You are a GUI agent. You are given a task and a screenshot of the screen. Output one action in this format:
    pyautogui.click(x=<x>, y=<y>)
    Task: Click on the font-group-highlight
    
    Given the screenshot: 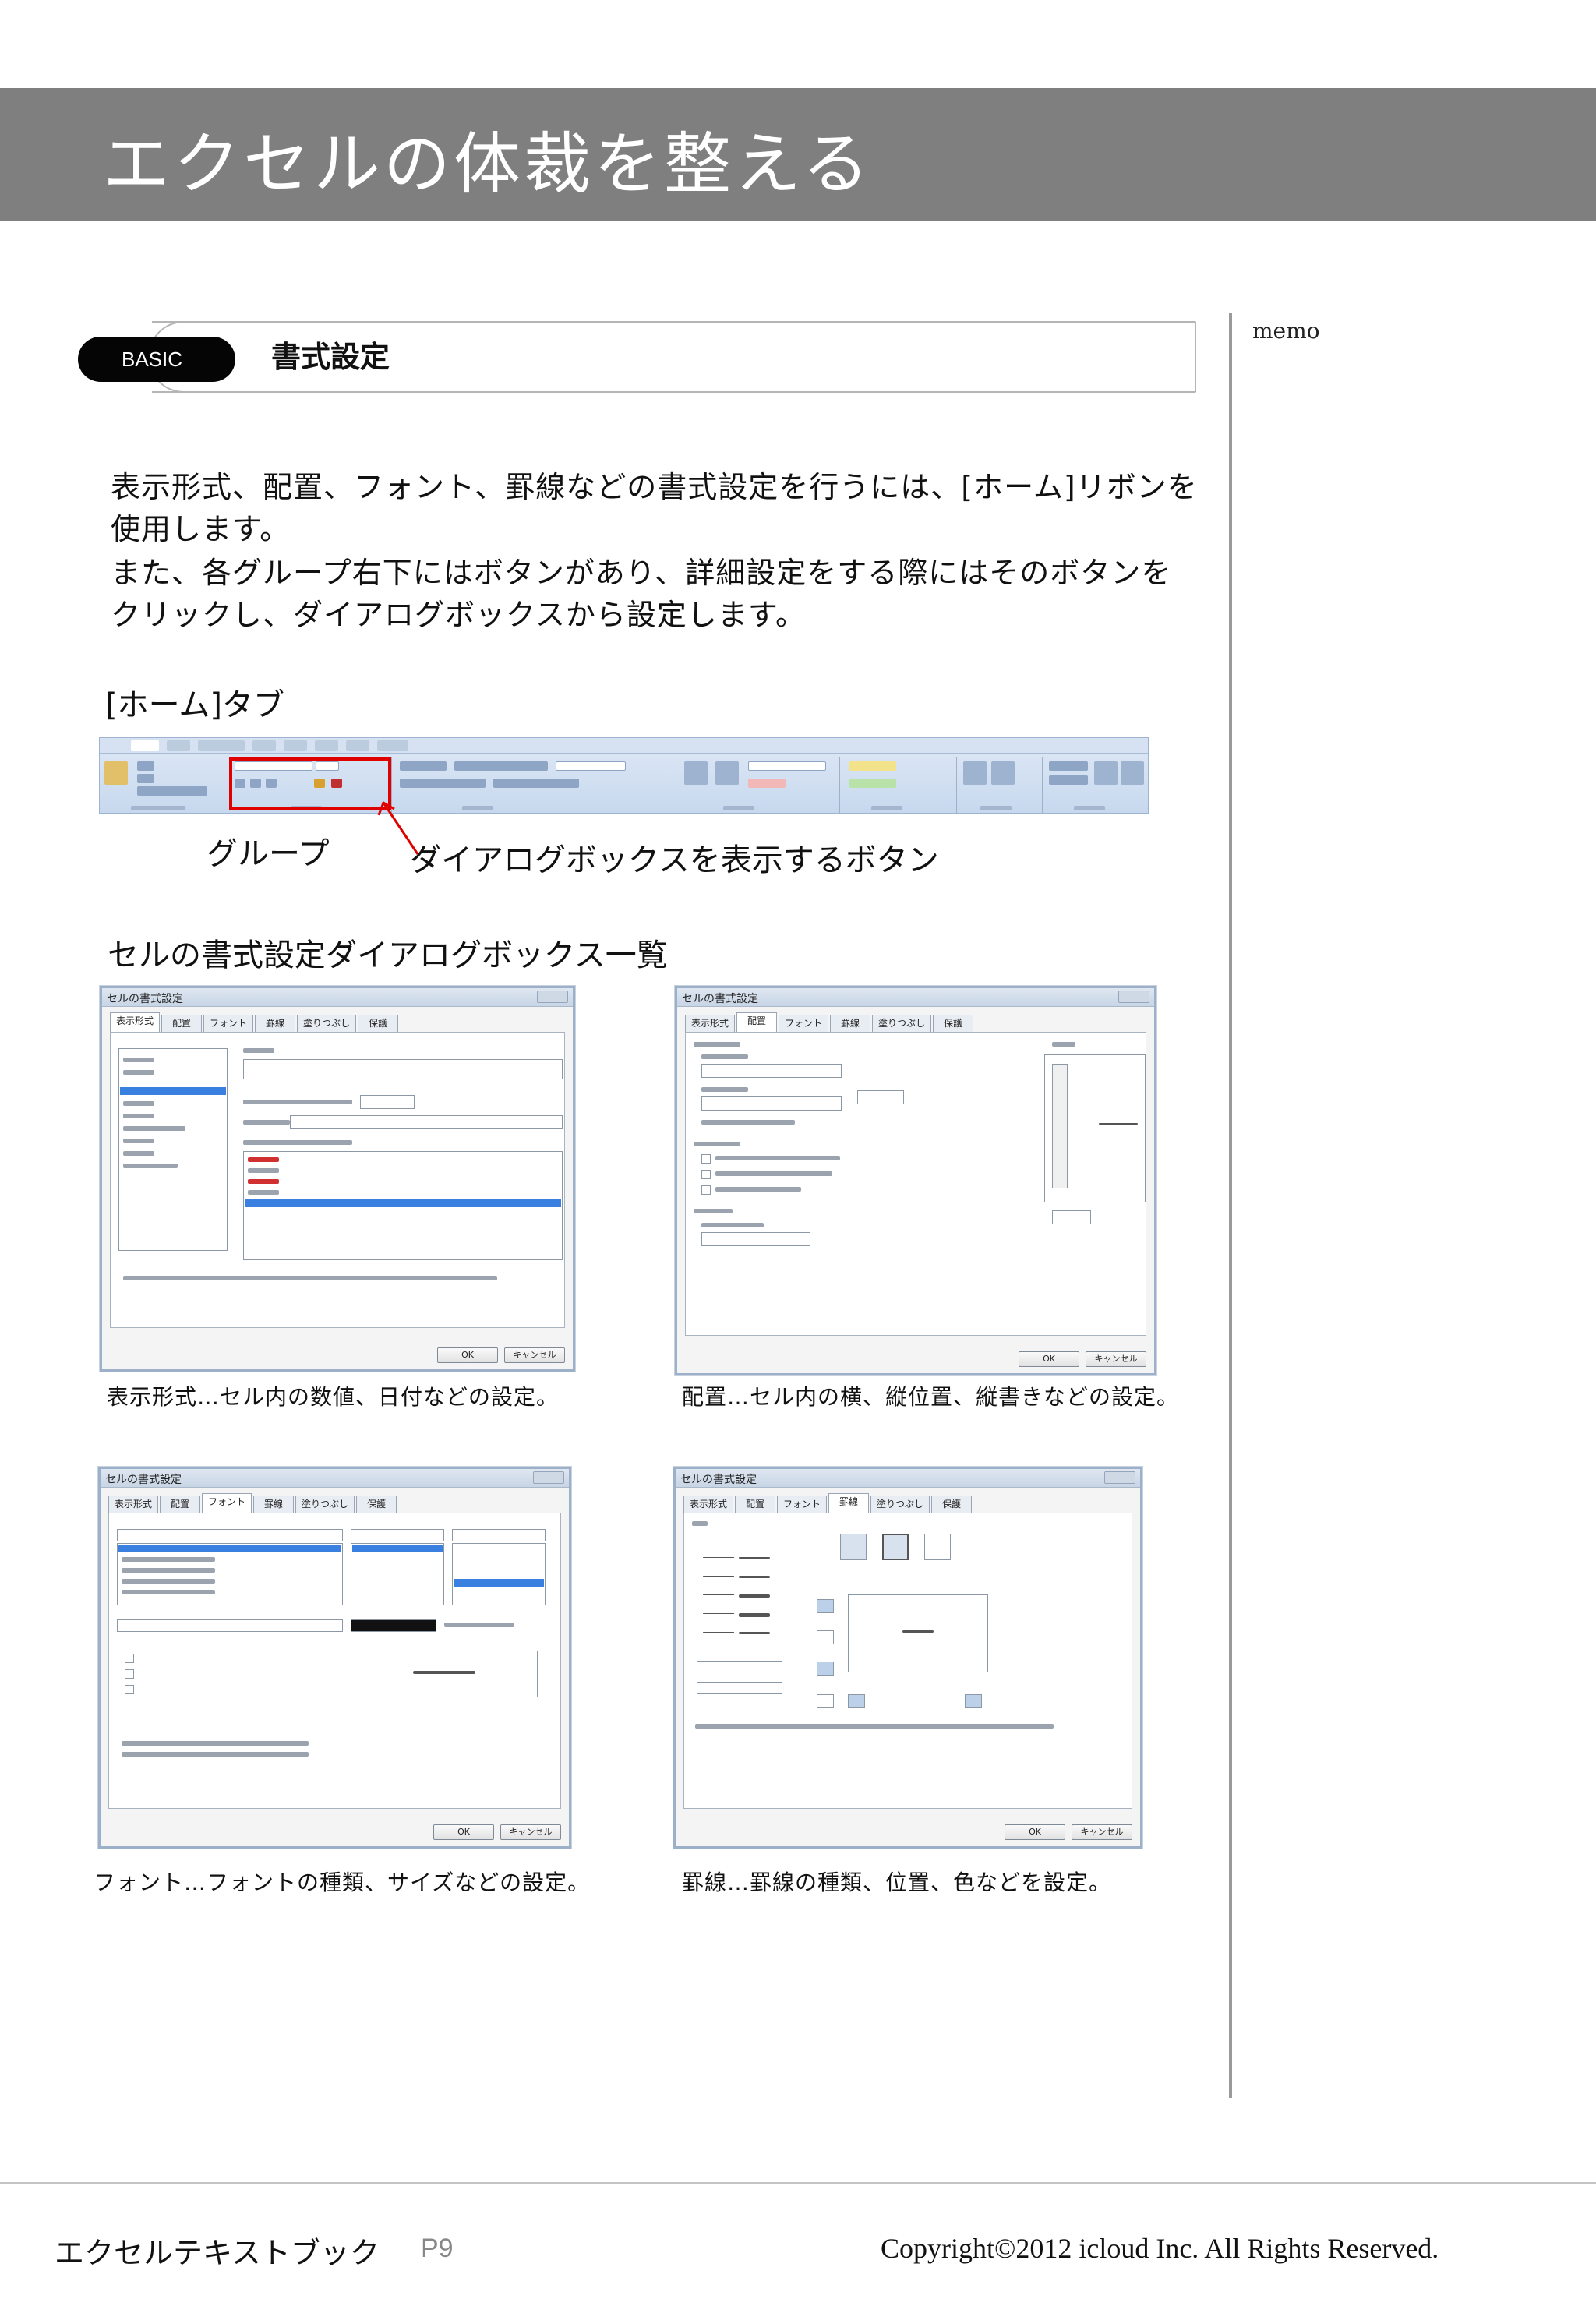 What is the action you would take?
    pyautogui.click(x=310, y=783)
    